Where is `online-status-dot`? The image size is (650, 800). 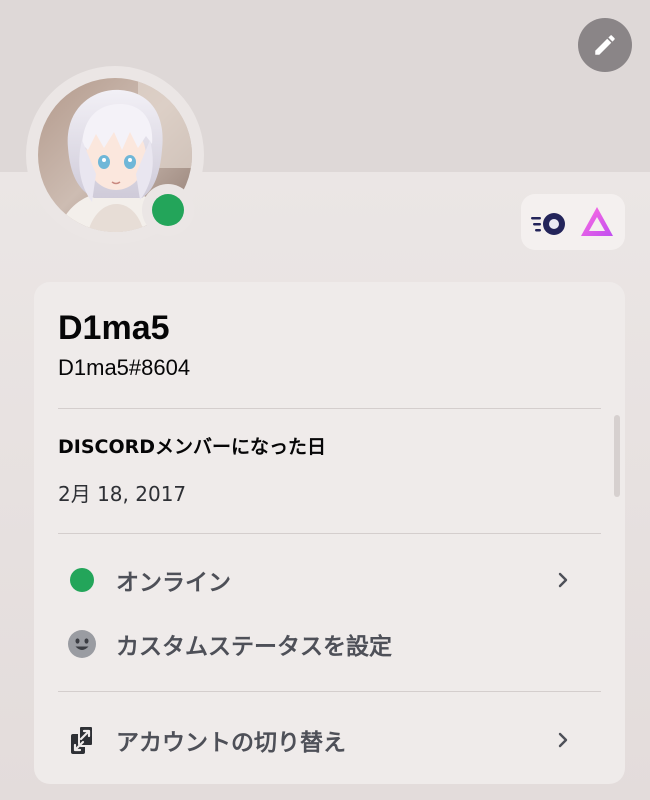 online-status-dot is located at coordinates (168, 210).